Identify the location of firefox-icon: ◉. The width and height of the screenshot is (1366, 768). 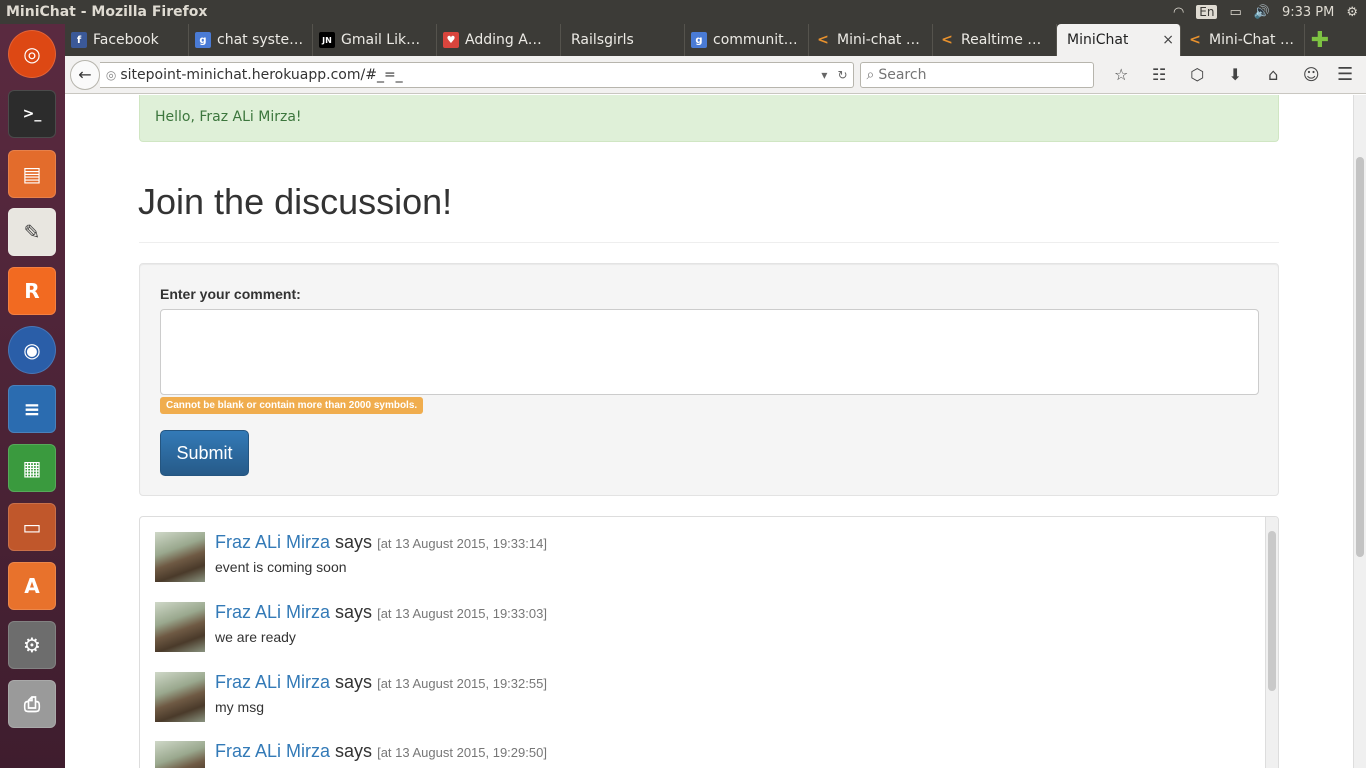
(32, 350).